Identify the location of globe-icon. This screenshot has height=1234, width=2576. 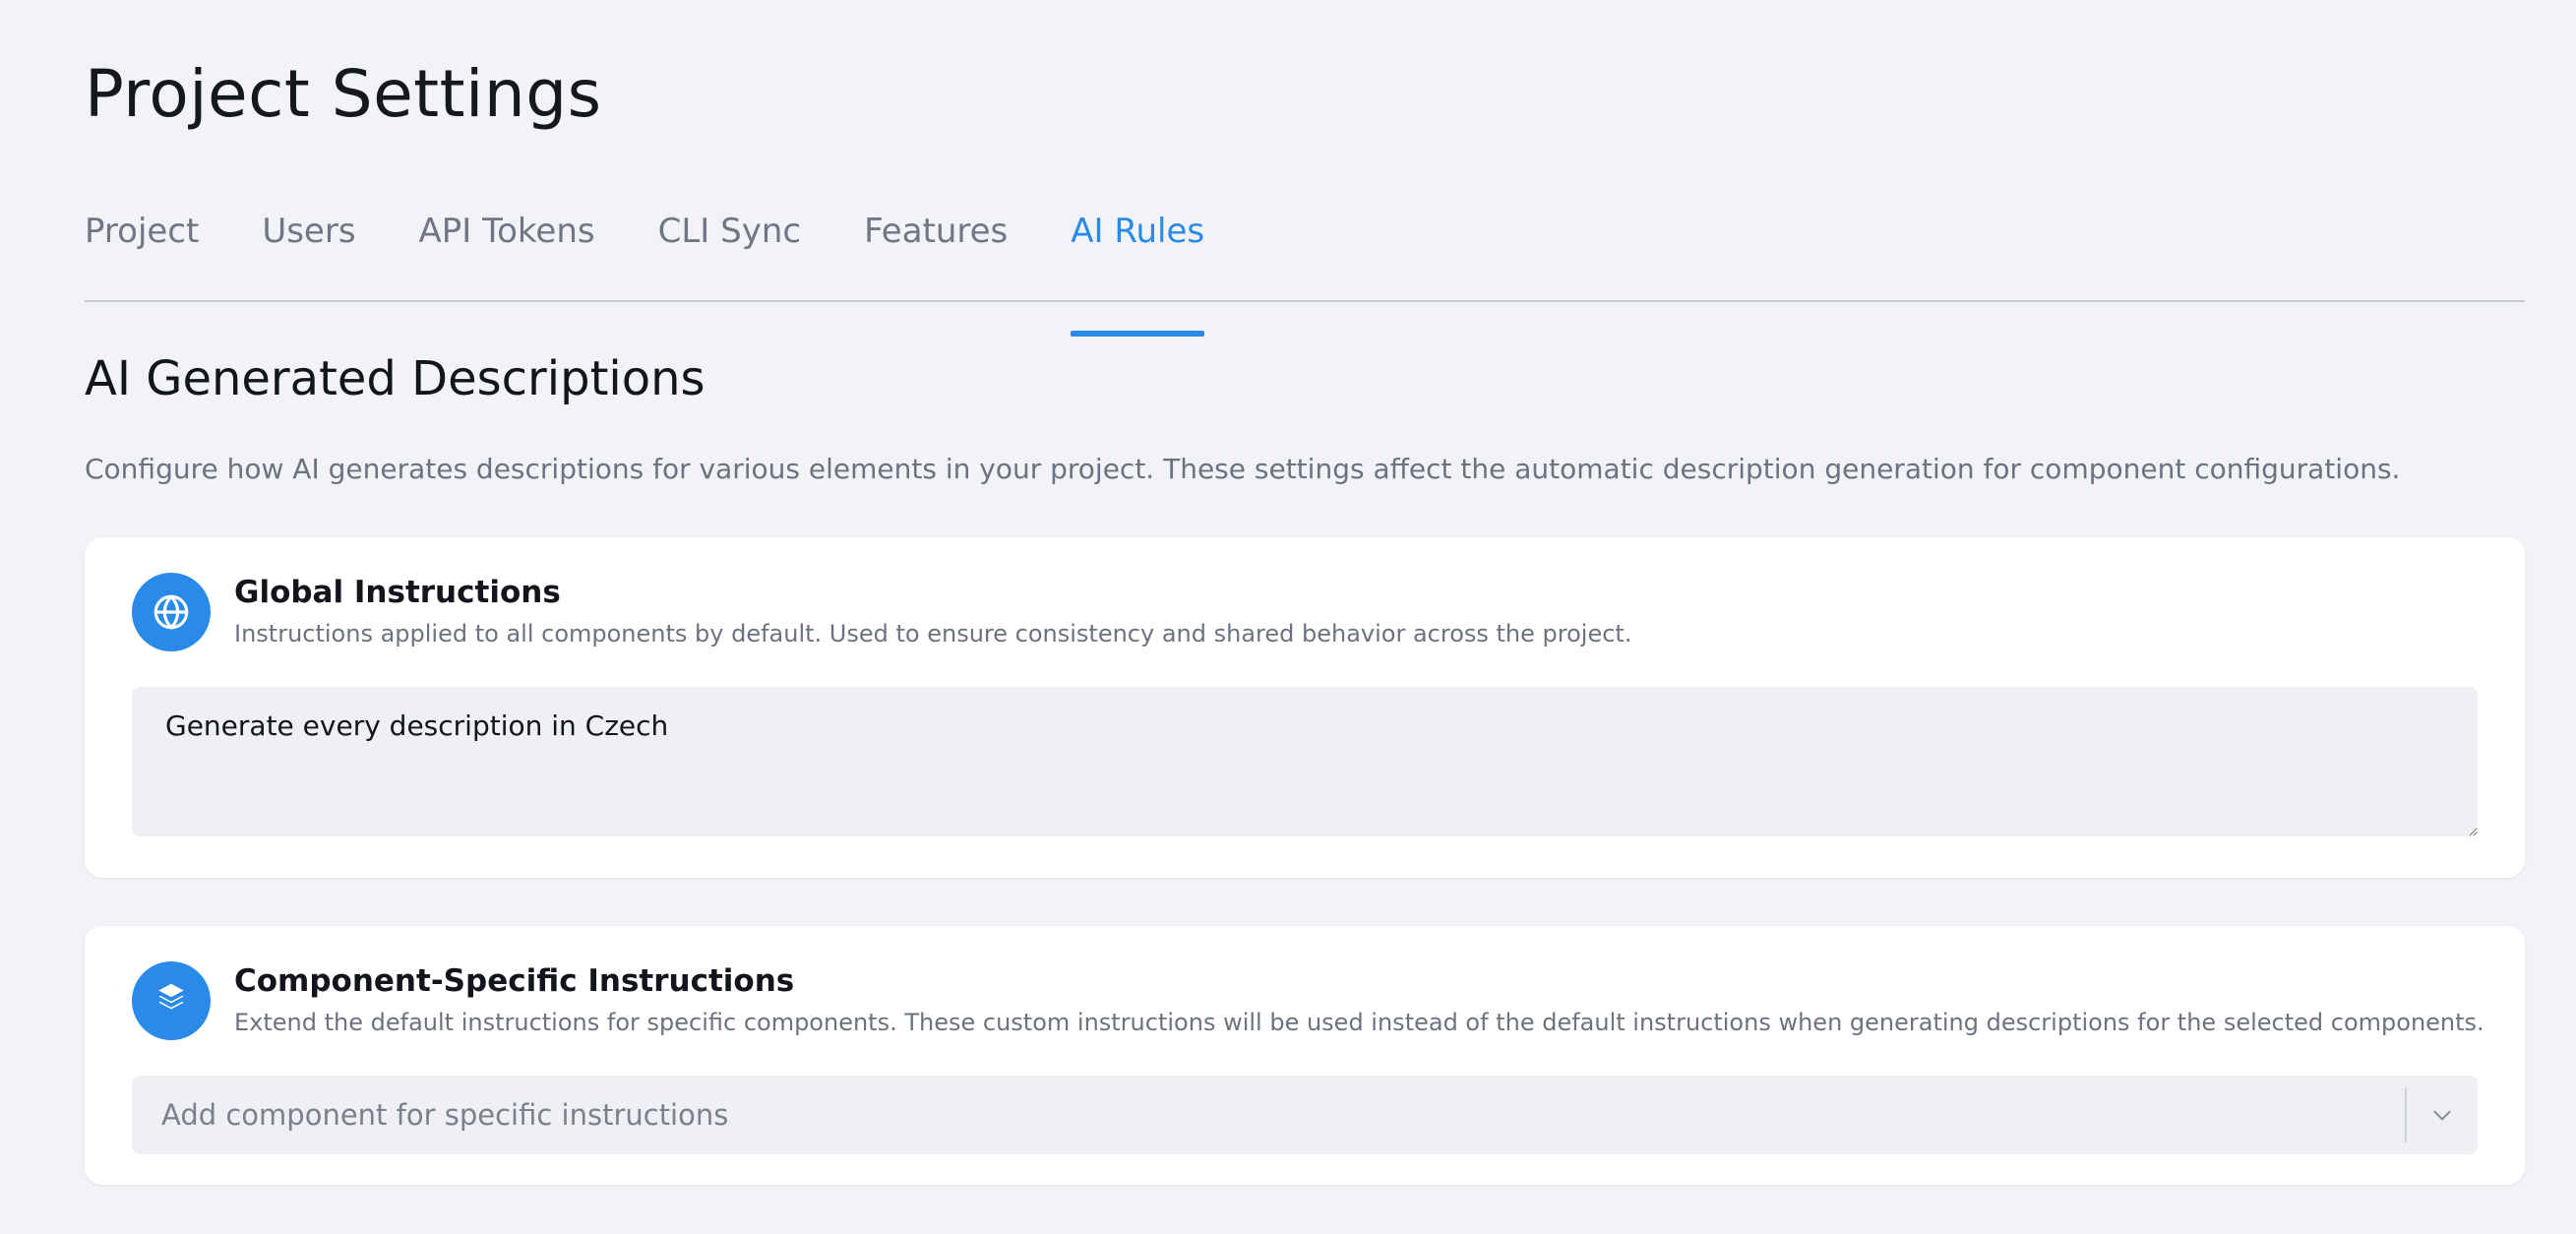
(171, 612).